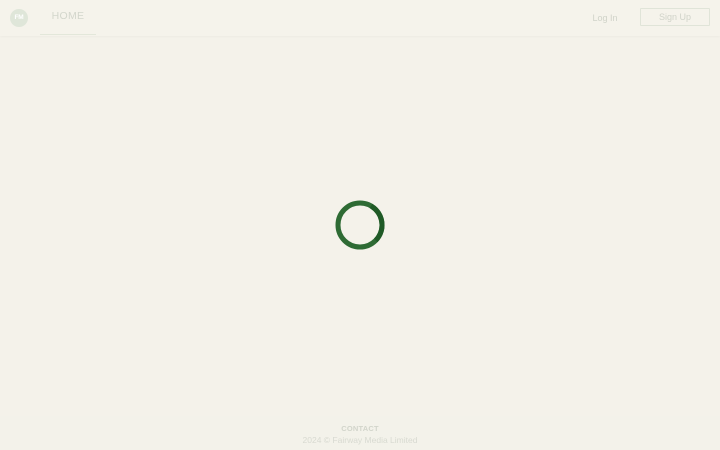  I want to click on loading-spinner-icon, so click(360, 225).